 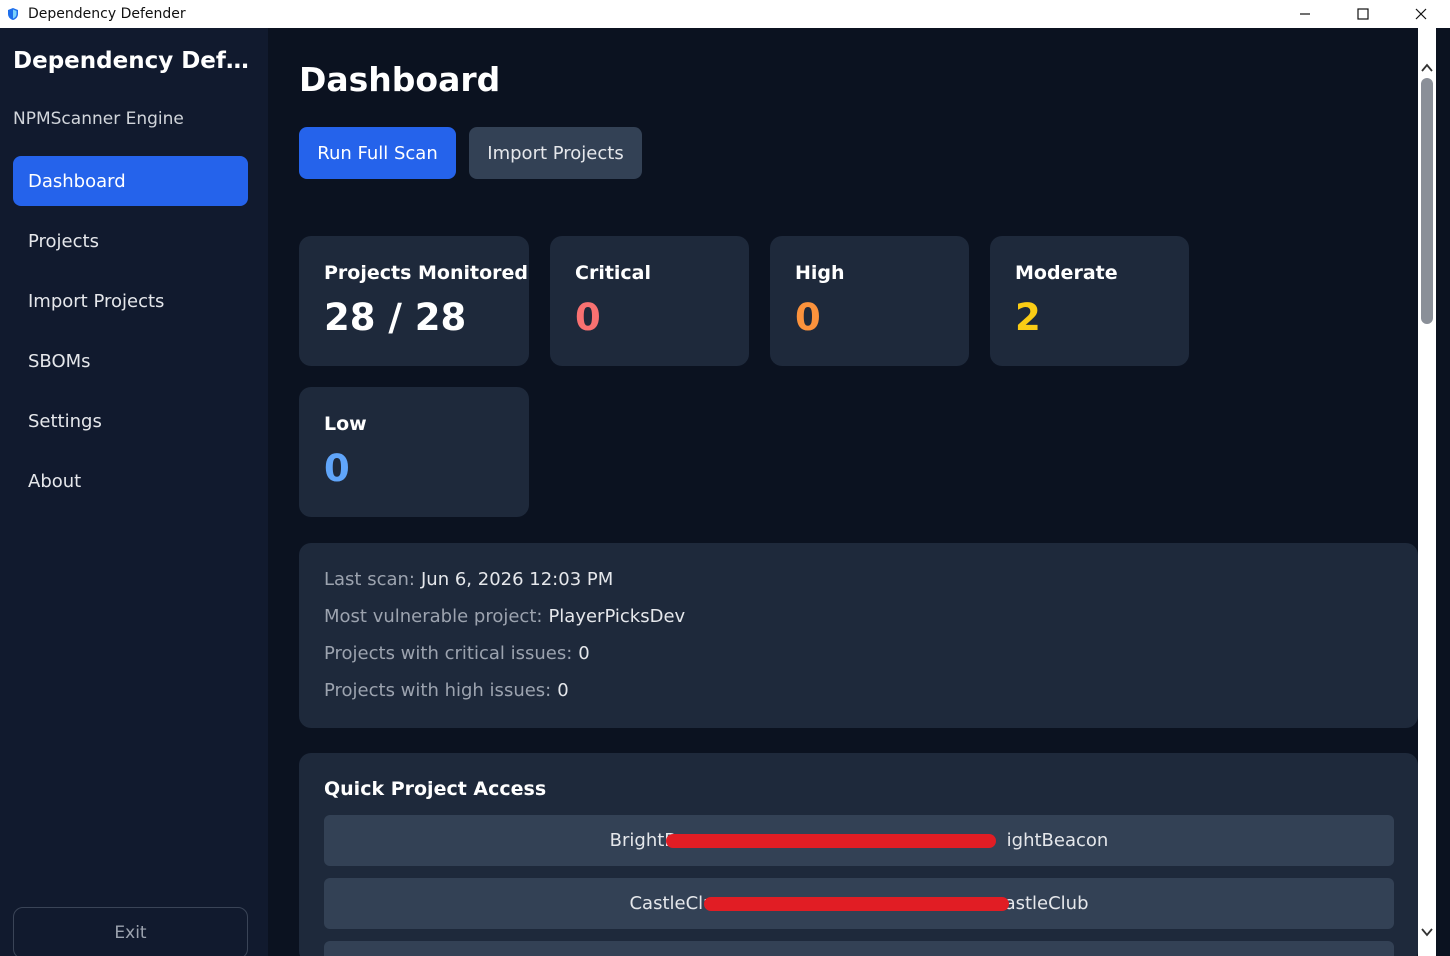 What do you see at coordinates (130, 181) in the screenshot?
I see `sidebar-item-dashboard: Dashboard` at bounding box center [130, 181].